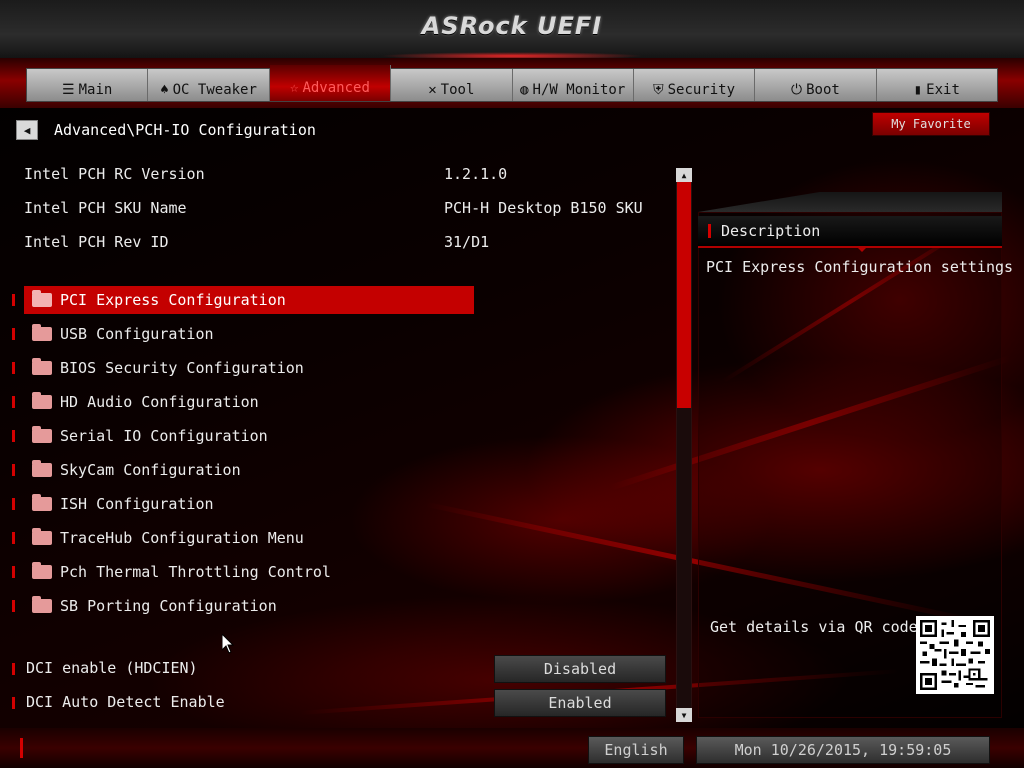 This screenshot has height=768, width=1024. I want to click on qr-code-image, so click(955, 655).